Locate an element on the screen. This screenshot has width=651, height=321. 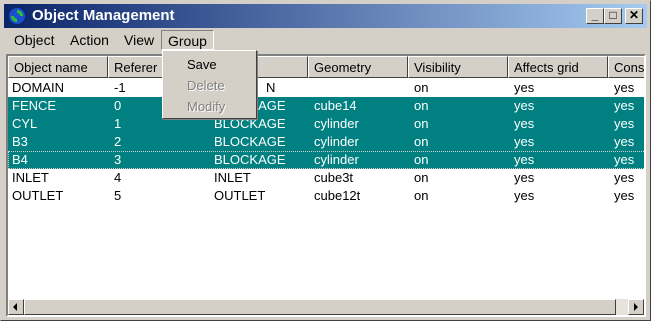
cell-referer: 1 is located at coordinates (118, 123).